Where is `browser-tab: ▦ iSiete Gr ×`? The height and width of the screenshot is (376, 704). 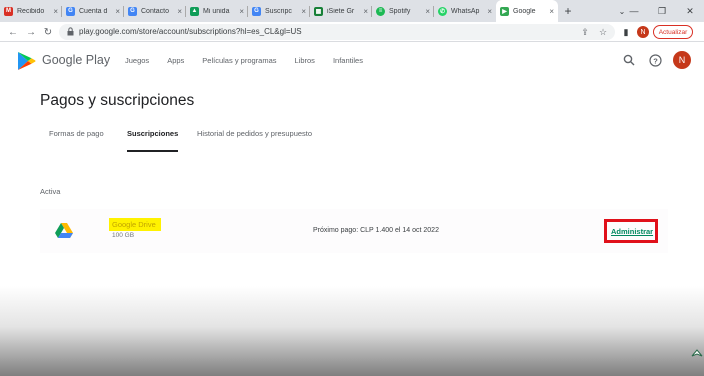
browser-tab: ▦ iSiete Gr × is located at coordinates (341, 11).